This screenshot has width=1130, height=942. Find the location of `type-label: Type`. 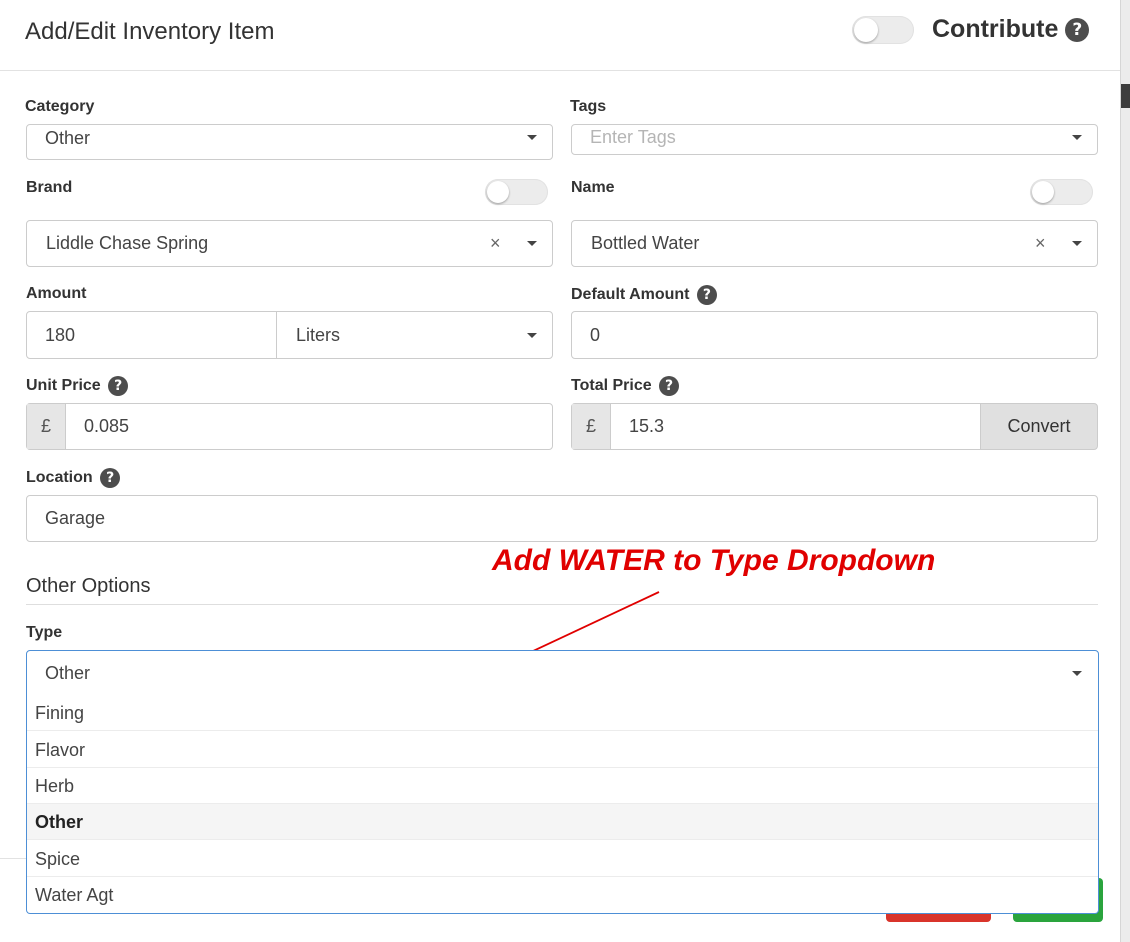

type-label: Type is located at coordinates (44, 632).